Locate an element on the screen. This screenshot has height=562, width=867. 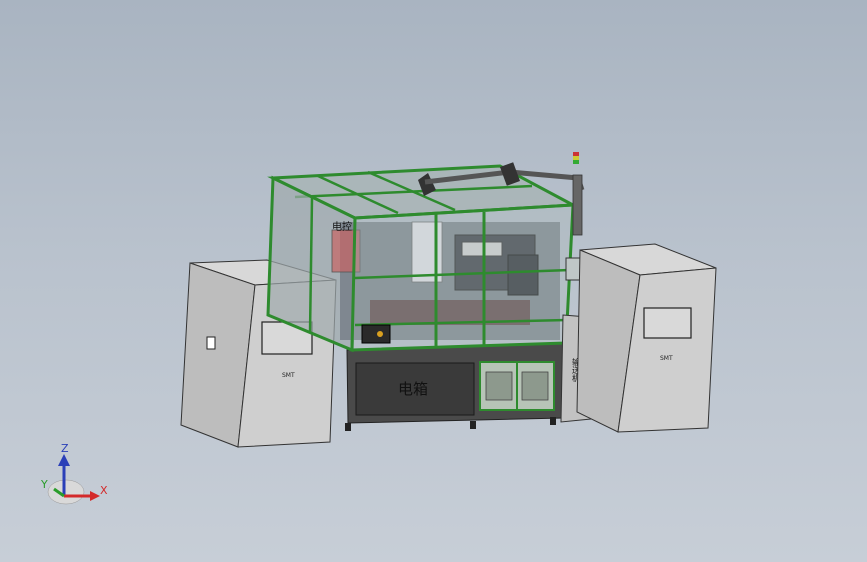
enclosure: 电控 is located at coordinates (430, 252).